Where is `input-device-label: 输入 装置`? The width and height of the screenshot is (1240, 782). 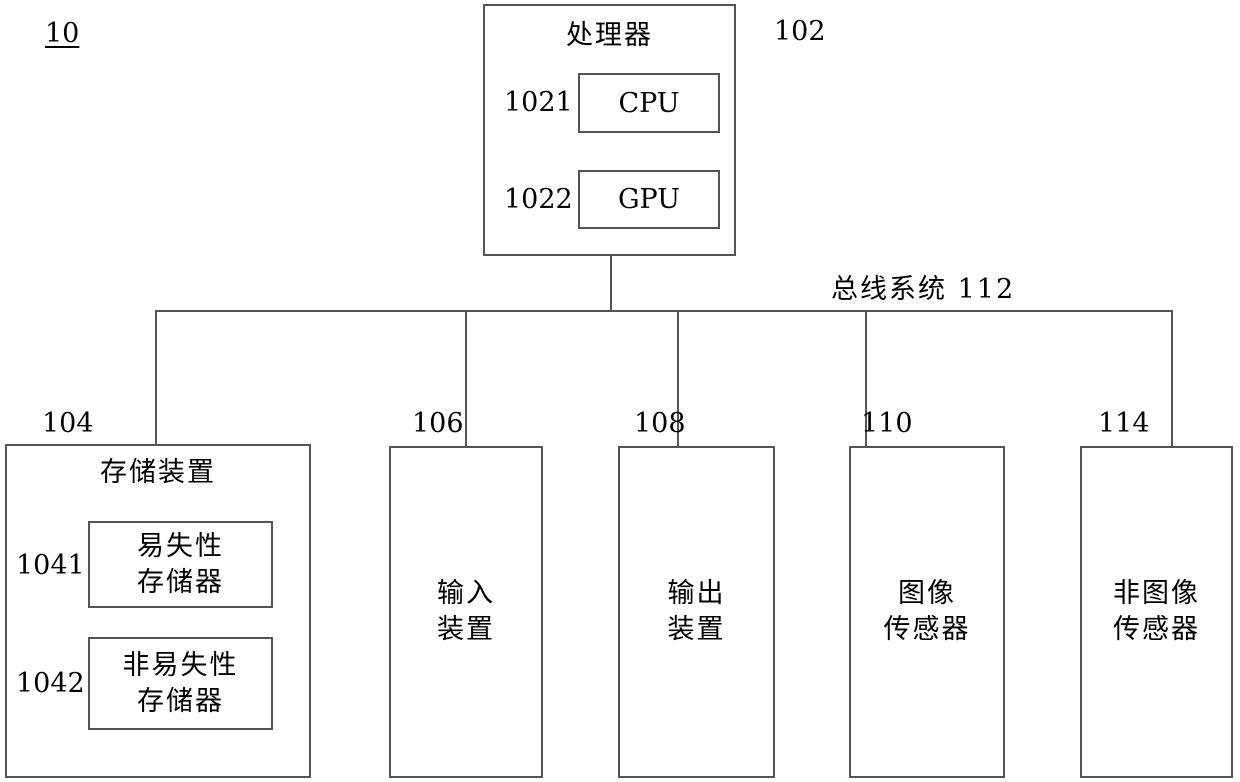
input-device-label: 输入 装置 is located at coordinates (466, 611).